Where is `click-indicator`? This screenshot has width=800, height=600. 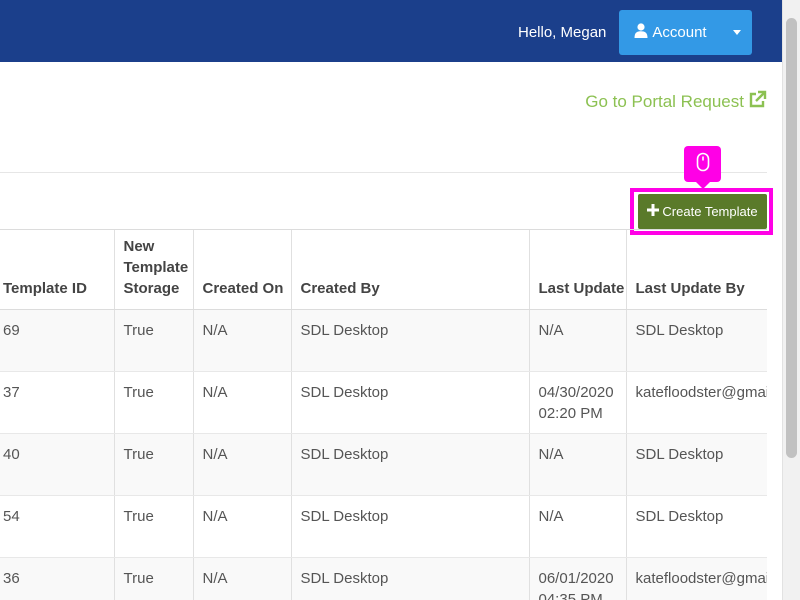 click-indicator is located at coordinates (702, 164).